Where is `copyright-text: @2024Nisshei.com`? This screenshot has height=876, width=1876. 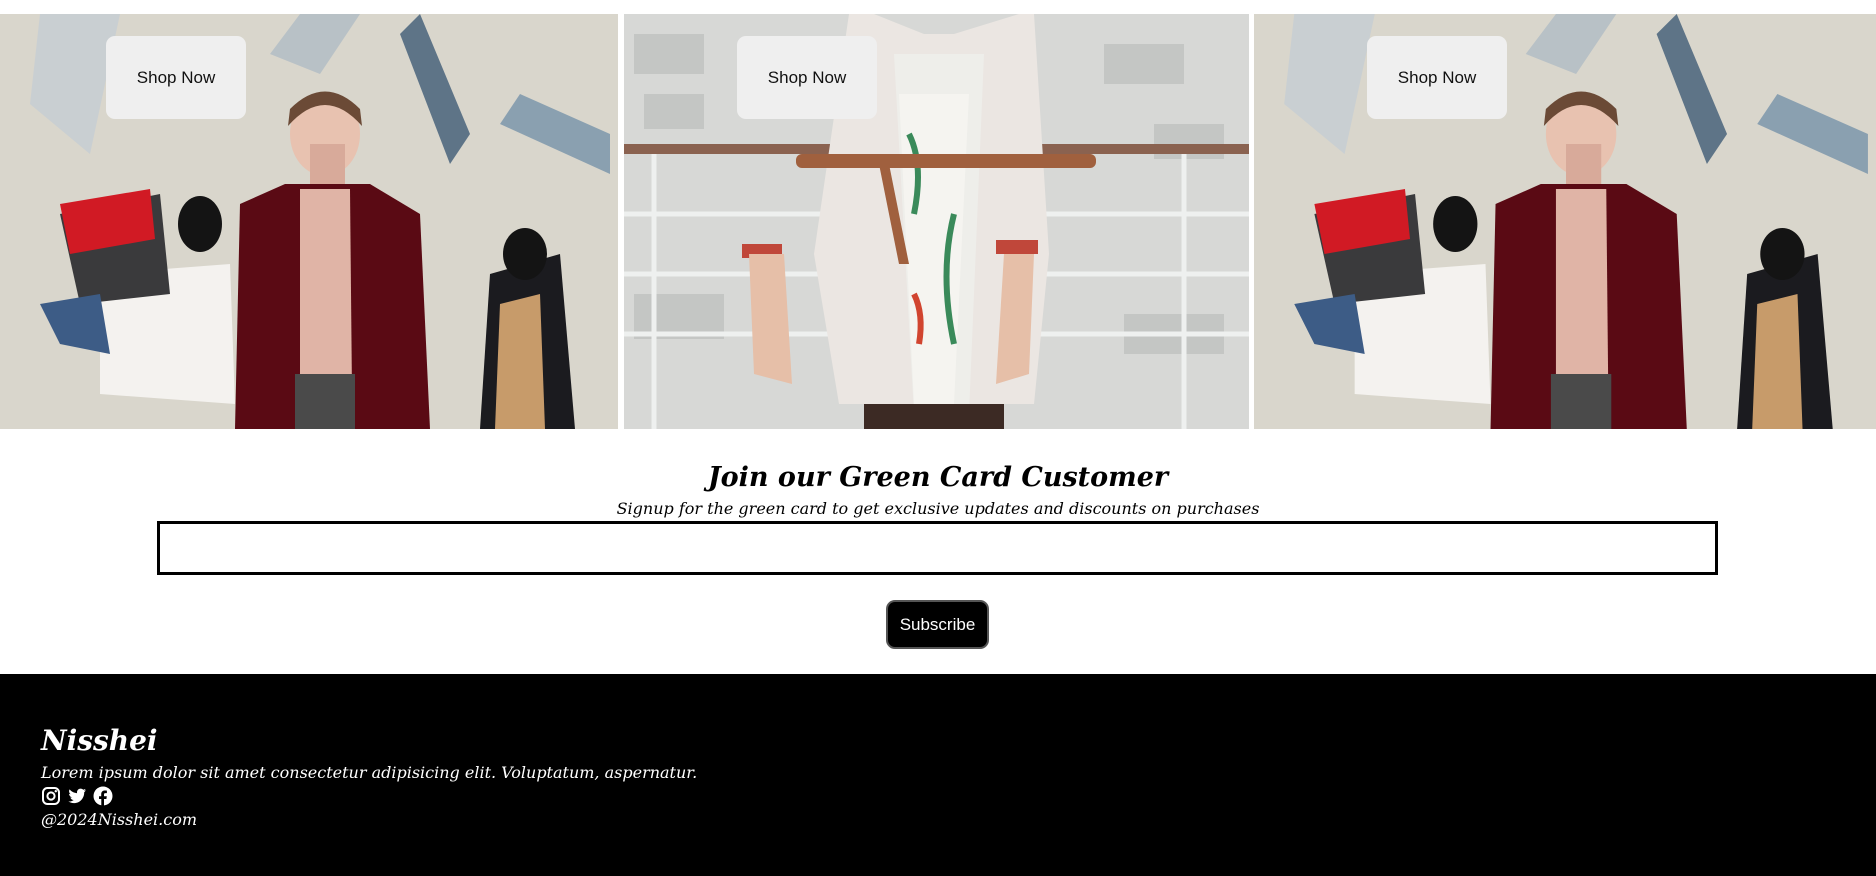
copyright-text: @2024Nisshei.com is located at coordinates (119, 819).